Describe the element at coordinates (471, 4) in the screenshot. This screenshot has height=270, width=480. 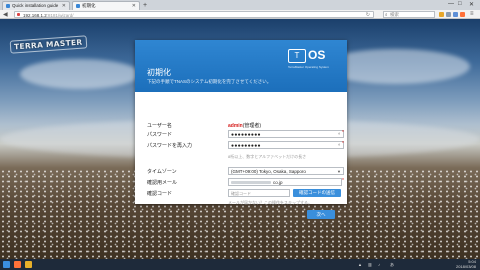
I see `close-window-button: ✕` at that location.